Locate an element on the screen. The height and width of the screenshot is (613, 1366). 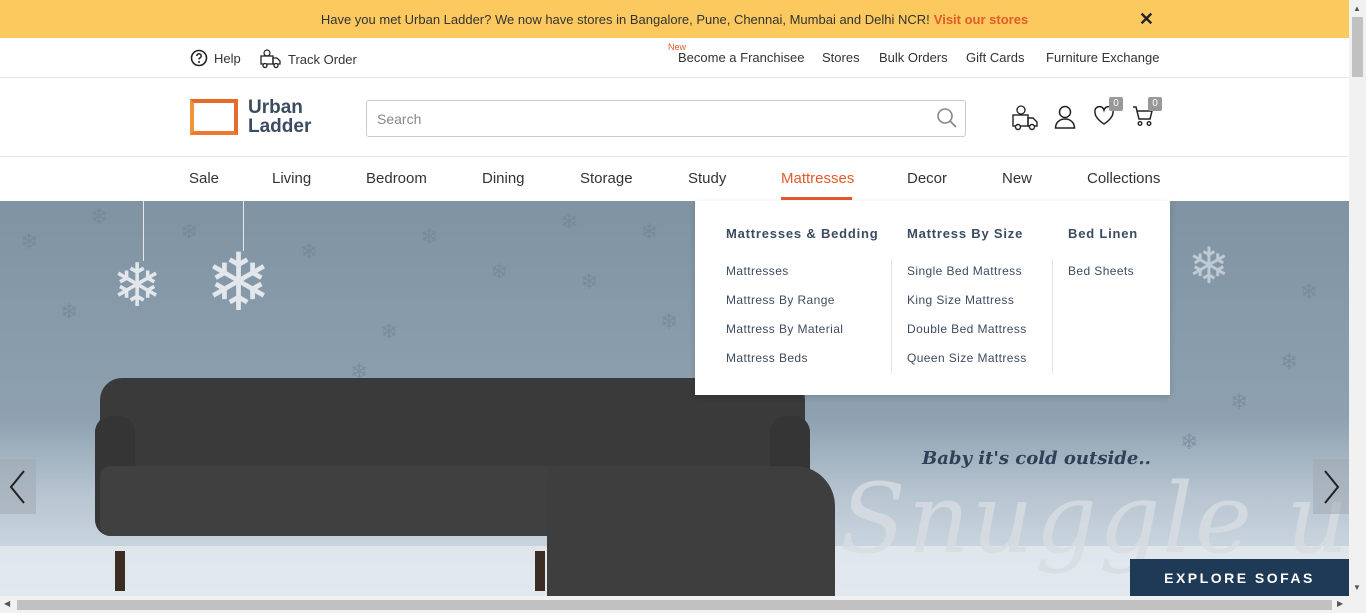
delivery-truck-icon is located at coordinates (270, 59).